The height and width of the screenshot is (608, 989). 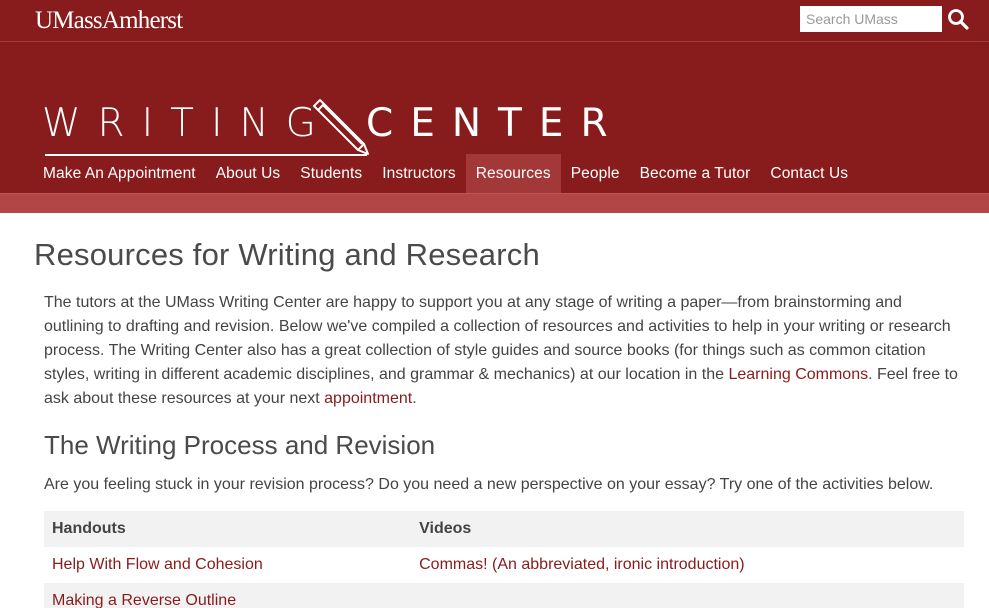 What do you see at coordinates (871, 19) in the screenshot?
I see `search-input` at bounding box center [871, 19].